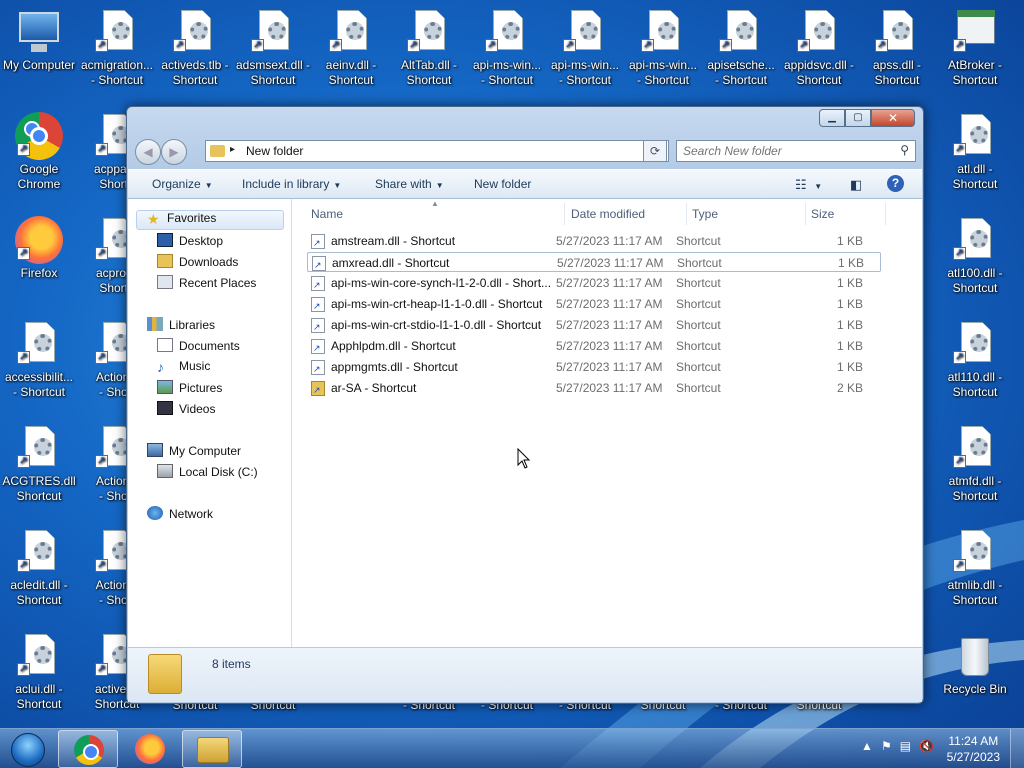 The width and height of the screenshot is (1024, 768). Describe the element at coordinates (975, 464) in the screenshot. I see `atmfd-shortcut: ↗ atmfd.dll - Shortcut` at that location.